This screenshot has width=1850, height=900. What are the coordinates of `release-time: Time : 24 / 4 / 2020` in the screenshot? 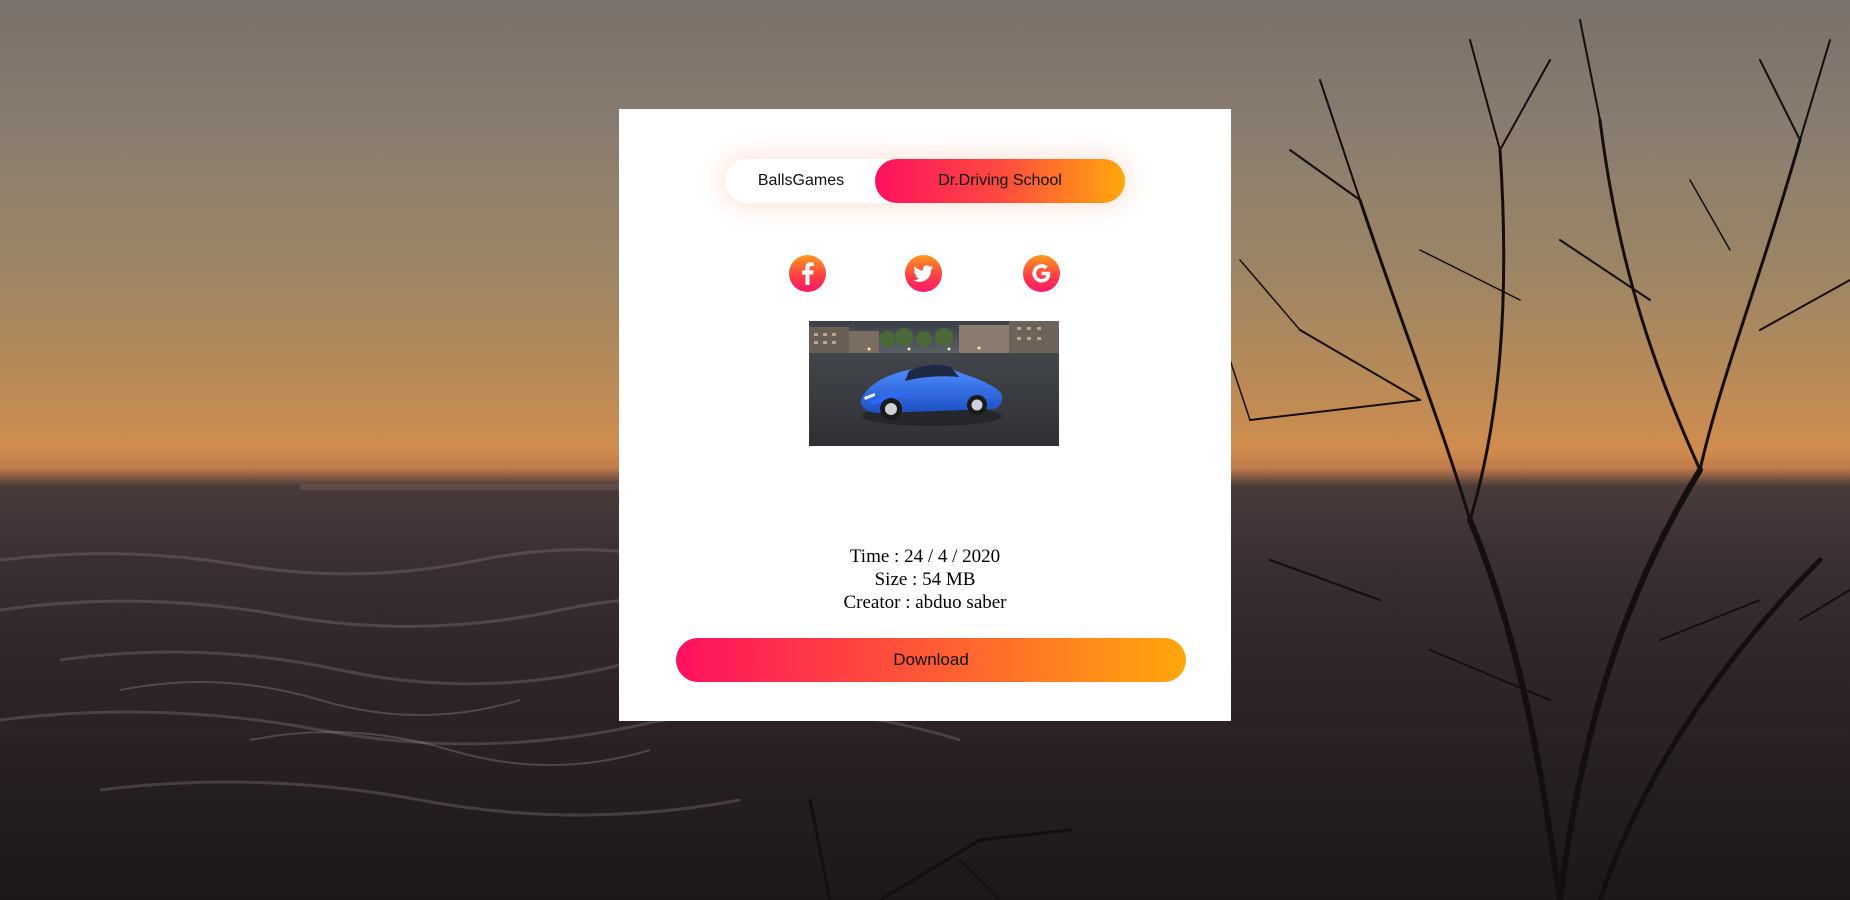 It's located at (925, 556).